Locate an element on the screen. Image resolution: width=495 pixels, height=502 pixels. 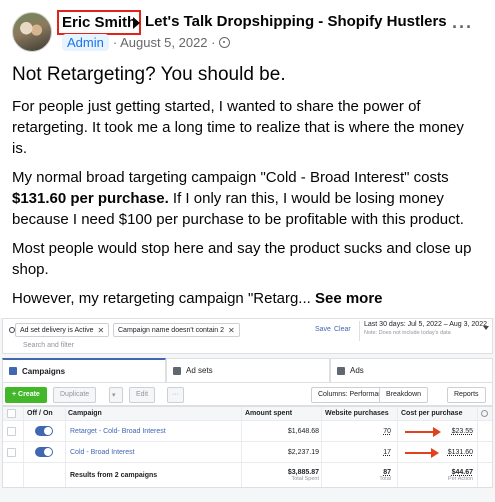
settings-cell is located at coordinates (484, 413).